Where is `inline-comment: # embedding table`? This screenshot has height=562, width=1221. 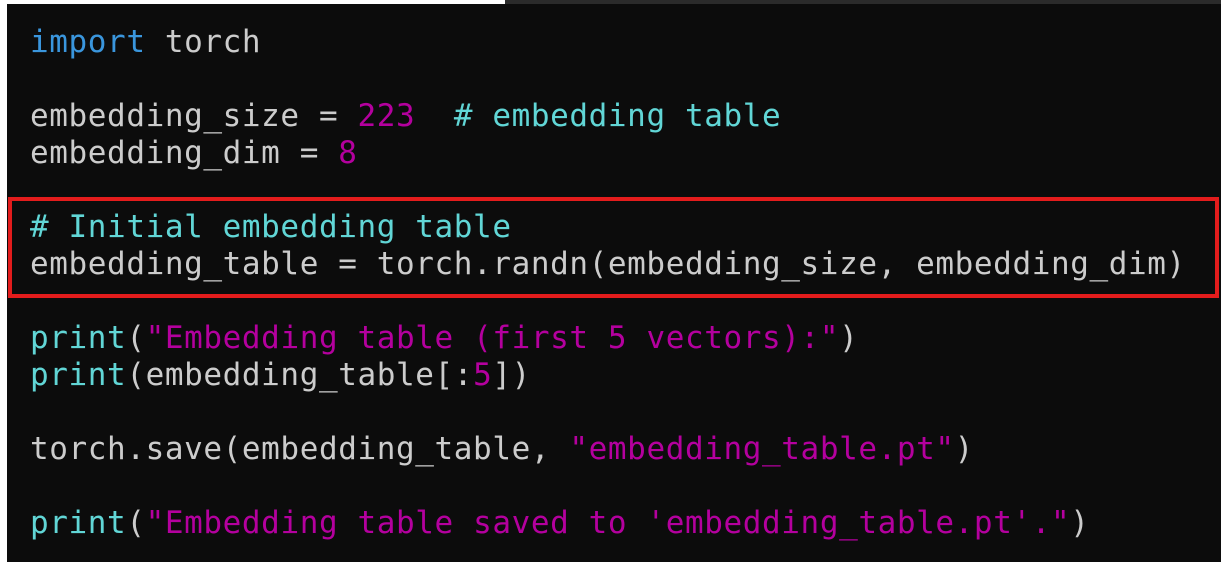 inline-comment: # embedding table is located at coordinates (617, 116).